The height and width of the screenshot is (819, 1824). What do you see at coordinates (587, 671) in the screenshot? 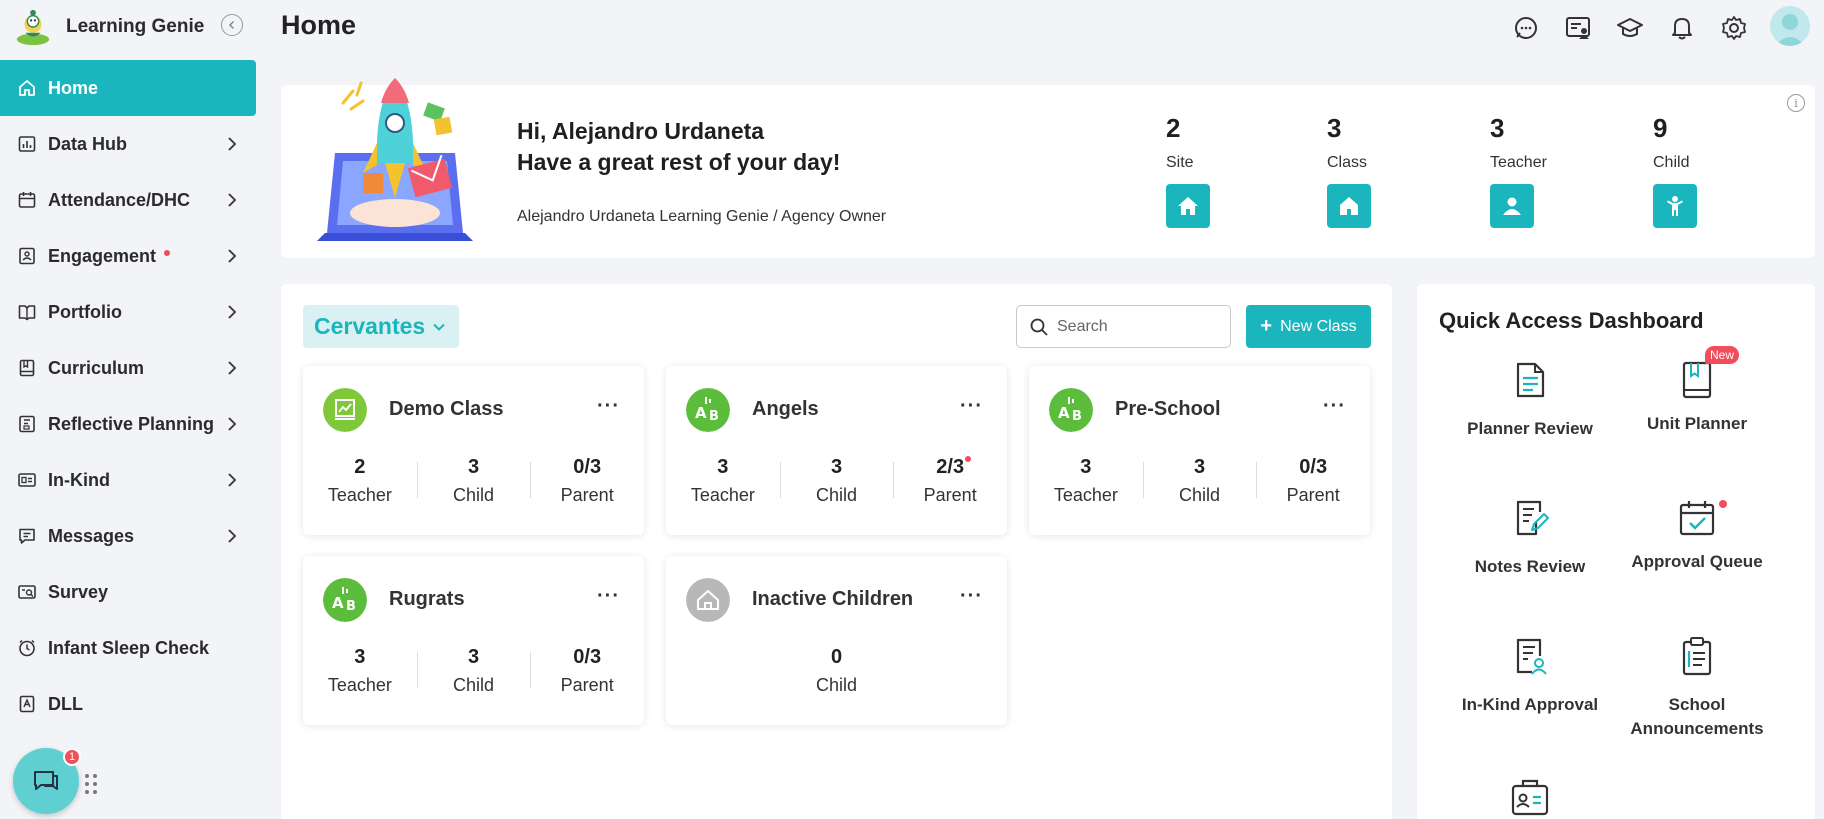
I see `parent-count: 0/3 Parent` at bounding box center [587, 671].